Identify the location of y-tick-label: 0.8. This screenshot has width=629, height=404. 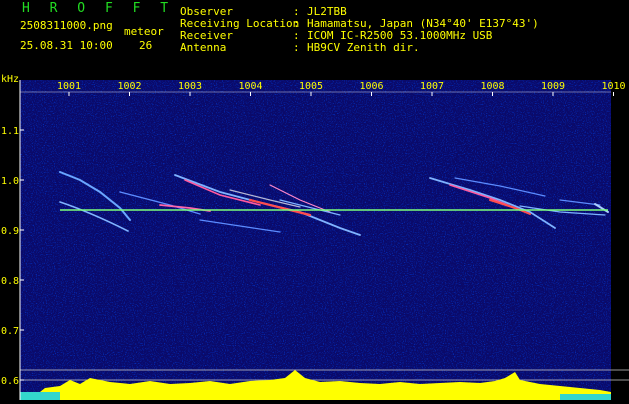
(10, 281).